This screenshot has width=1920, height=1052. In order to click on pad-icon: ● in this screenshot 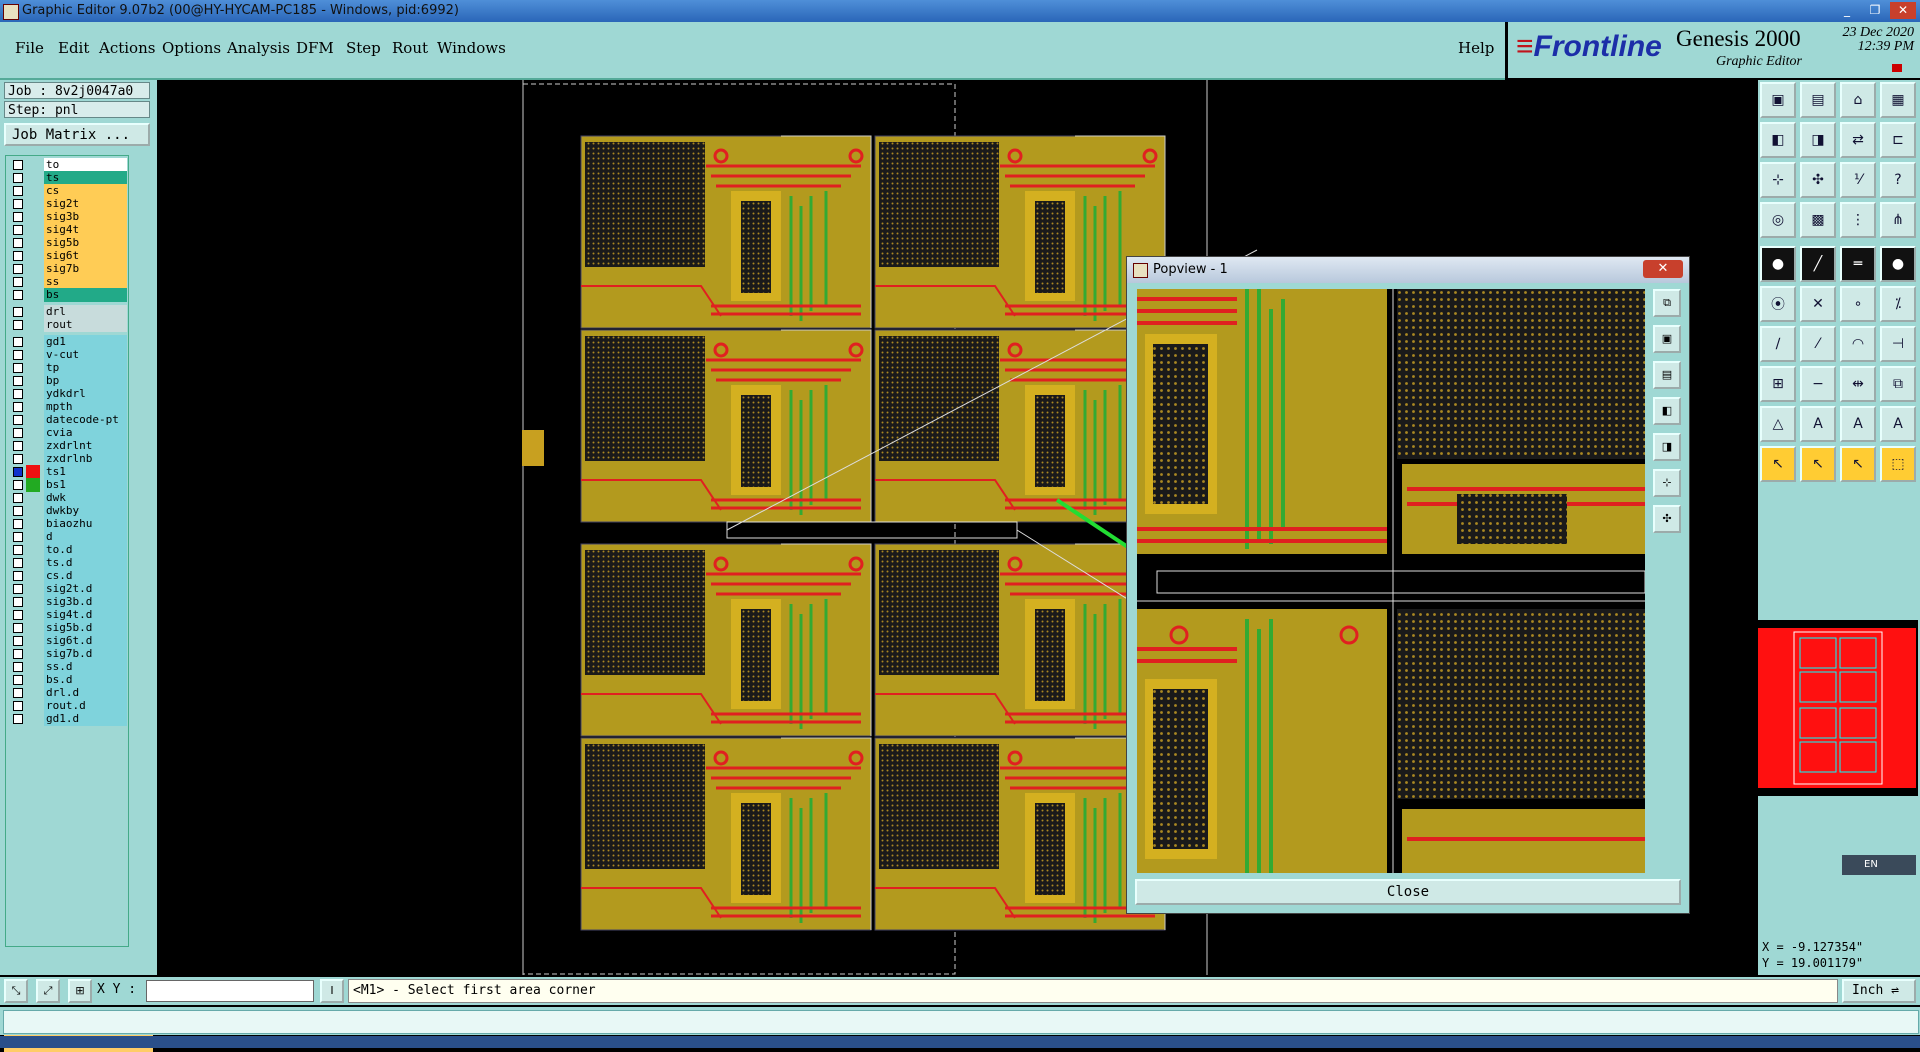, I will do `click(1778, 264)`.